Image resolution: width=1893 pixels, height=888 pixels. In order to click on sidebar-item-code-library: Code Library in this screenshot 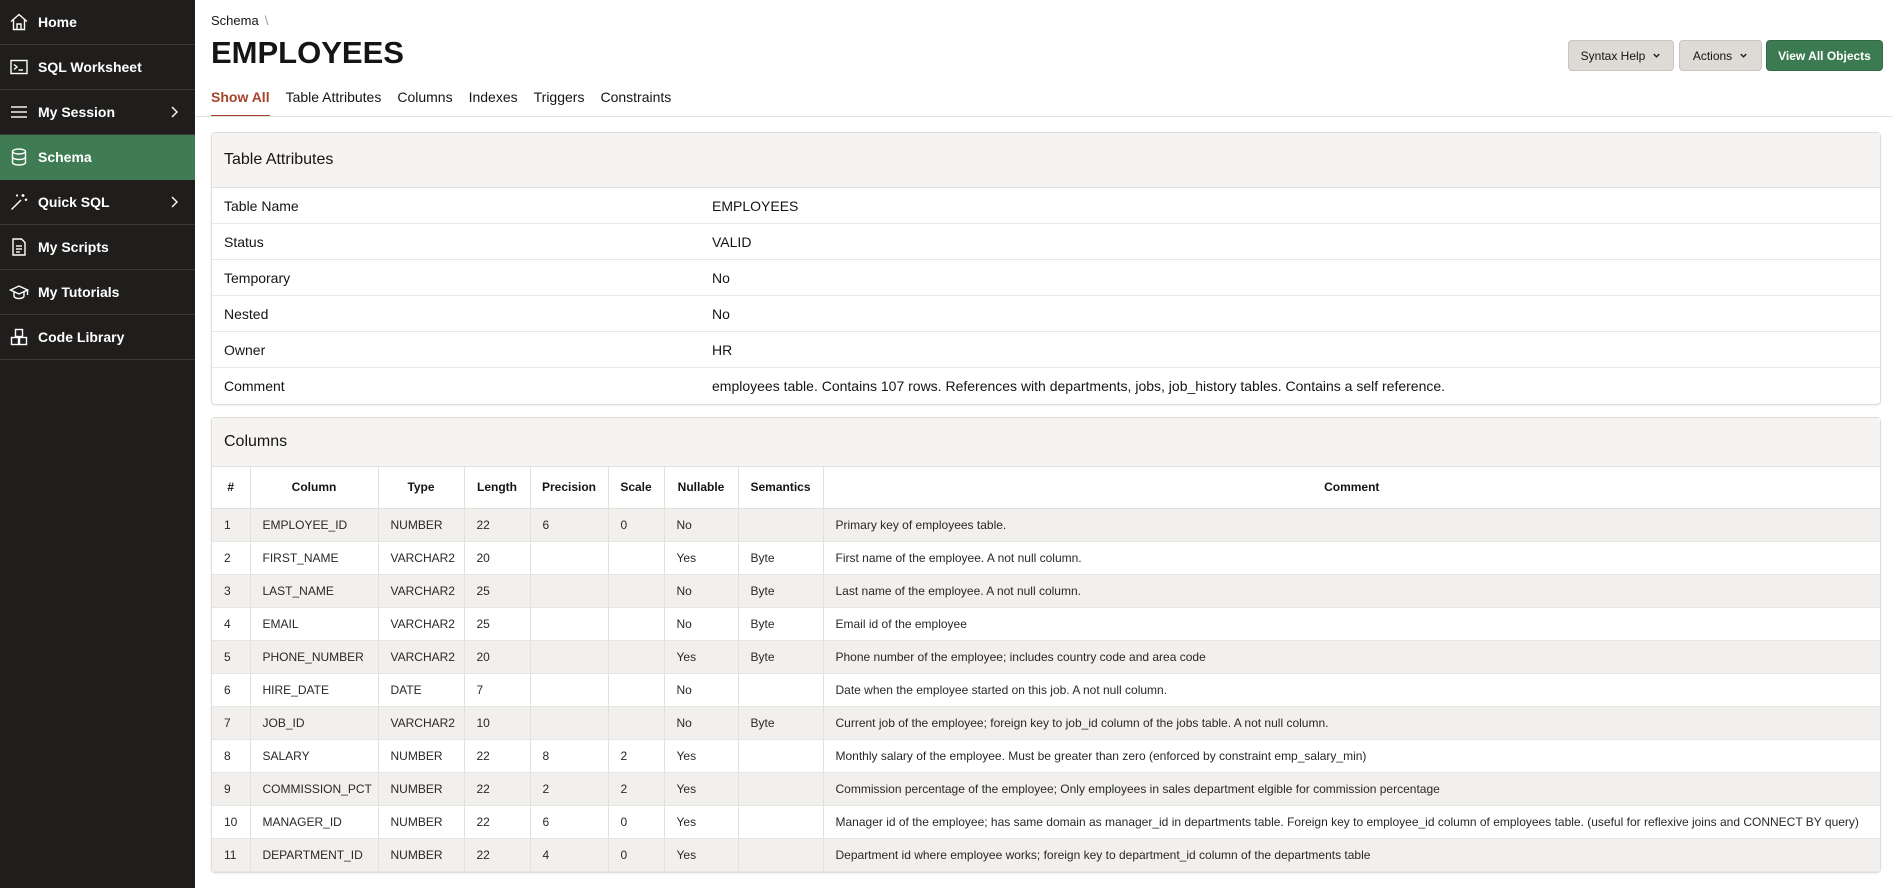, I will do `click(97, 337)`.